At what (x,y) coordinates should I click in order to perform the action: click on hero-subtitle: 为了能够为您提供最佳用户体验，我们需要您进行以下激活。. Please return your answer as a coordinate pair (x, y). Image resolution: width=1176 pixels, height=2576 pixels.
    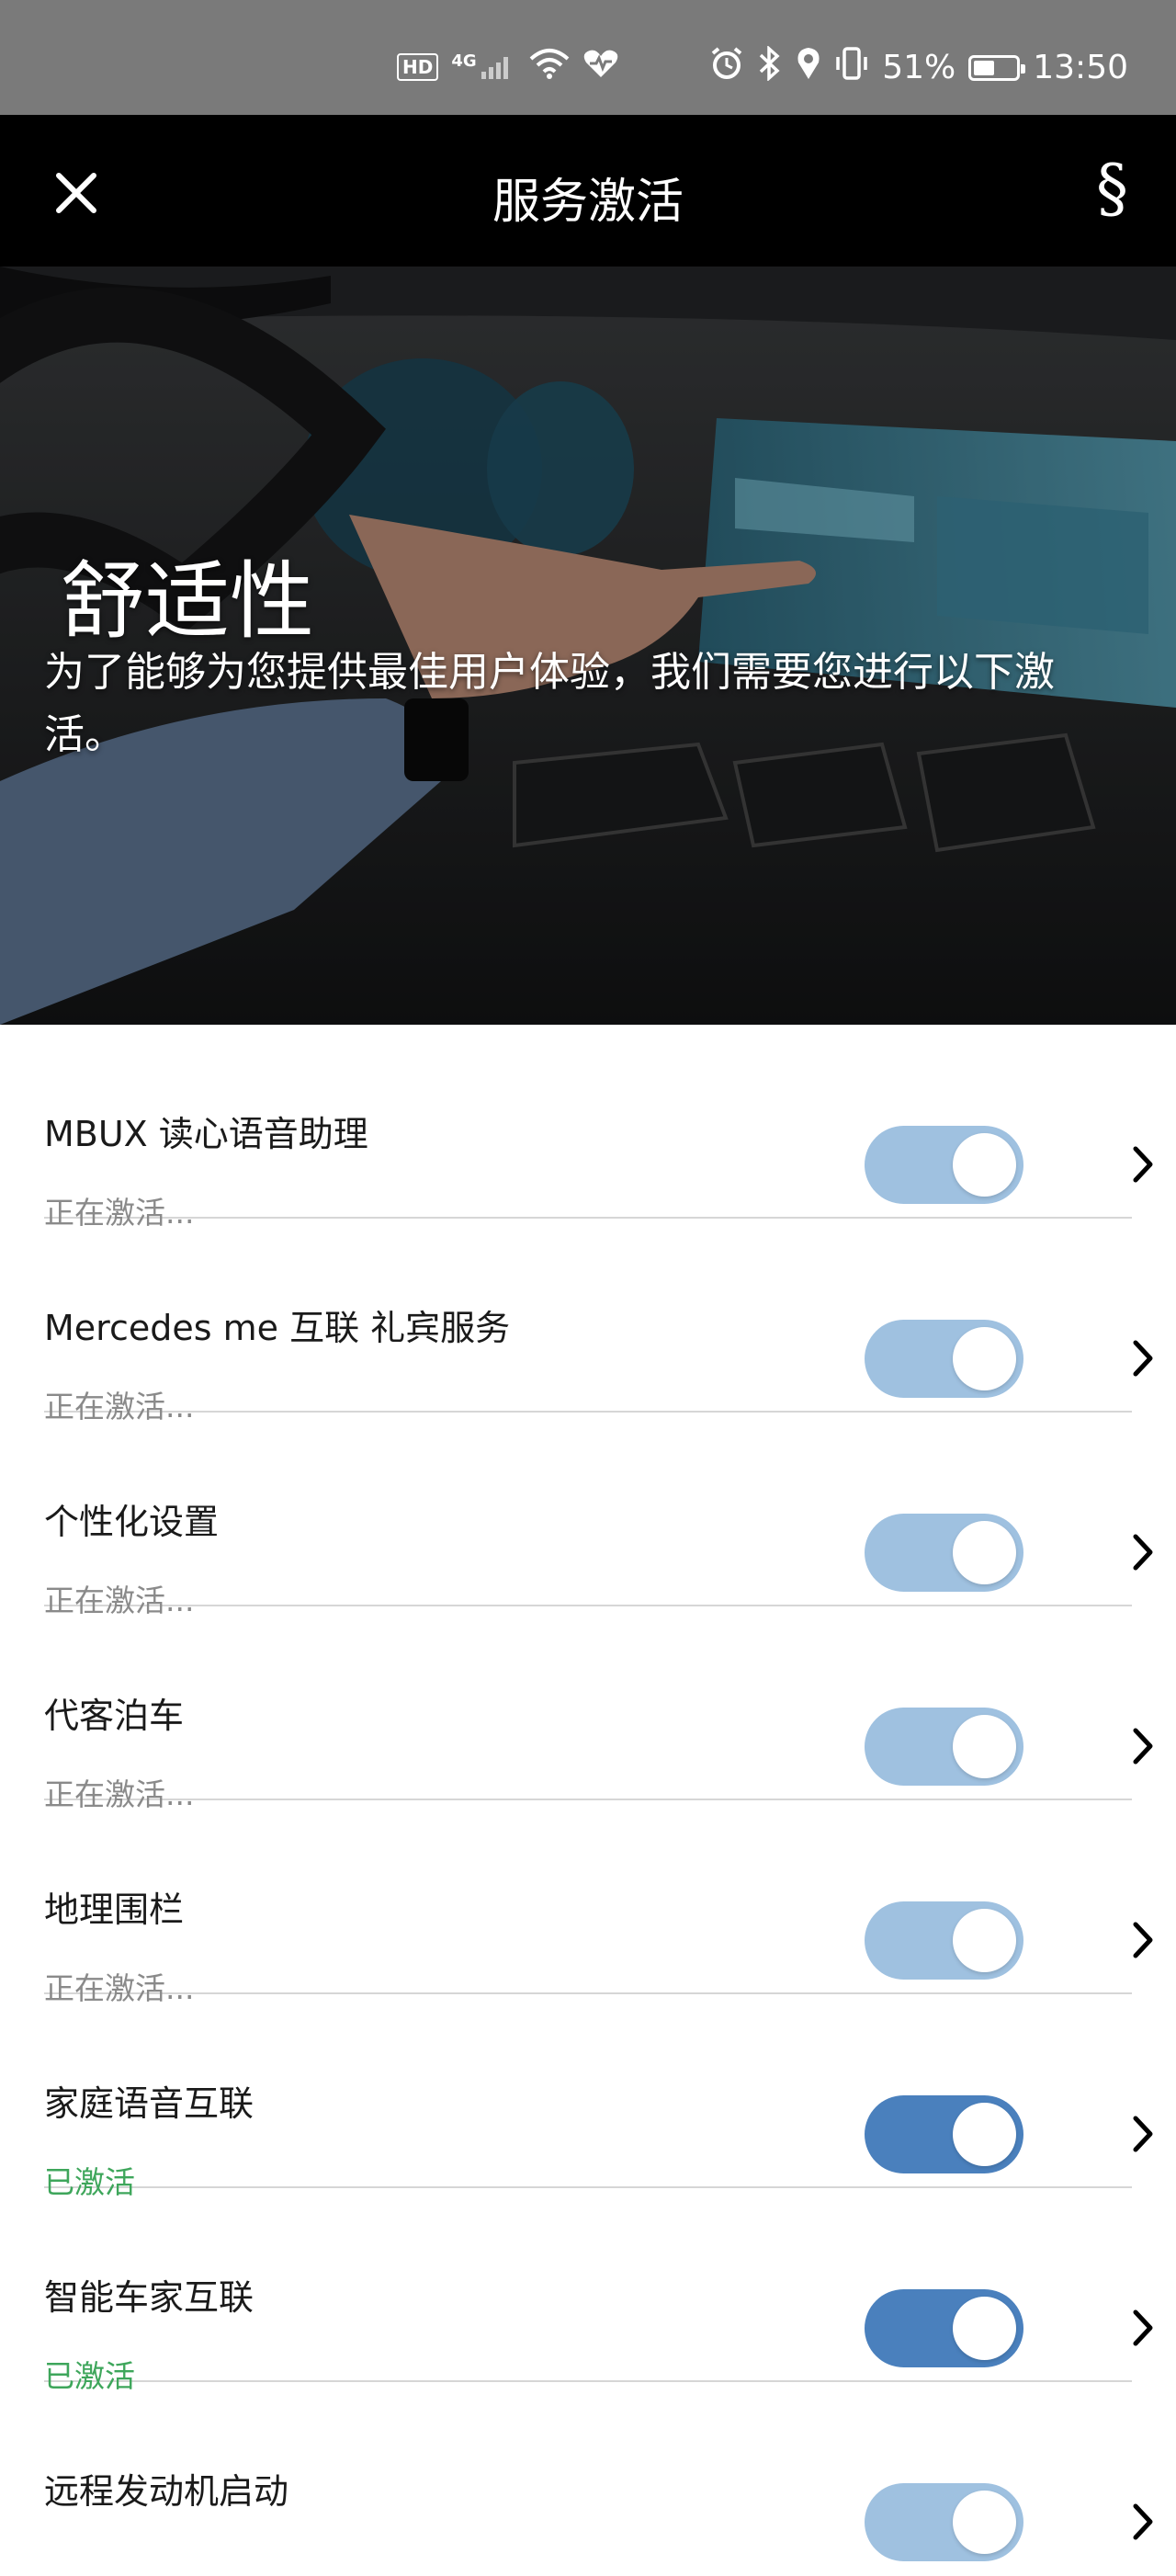
    Looking at the image, I should click on (550, 703).